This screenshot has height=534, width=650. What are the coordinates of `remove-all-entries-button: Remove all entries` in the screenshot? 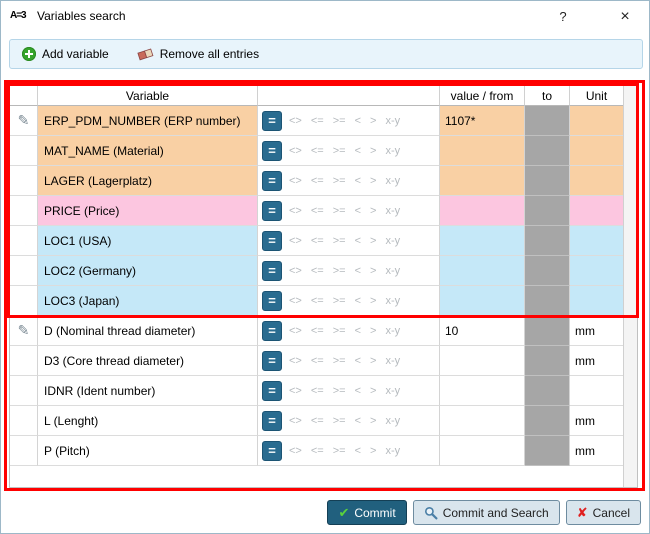 It's located at (198, 54).